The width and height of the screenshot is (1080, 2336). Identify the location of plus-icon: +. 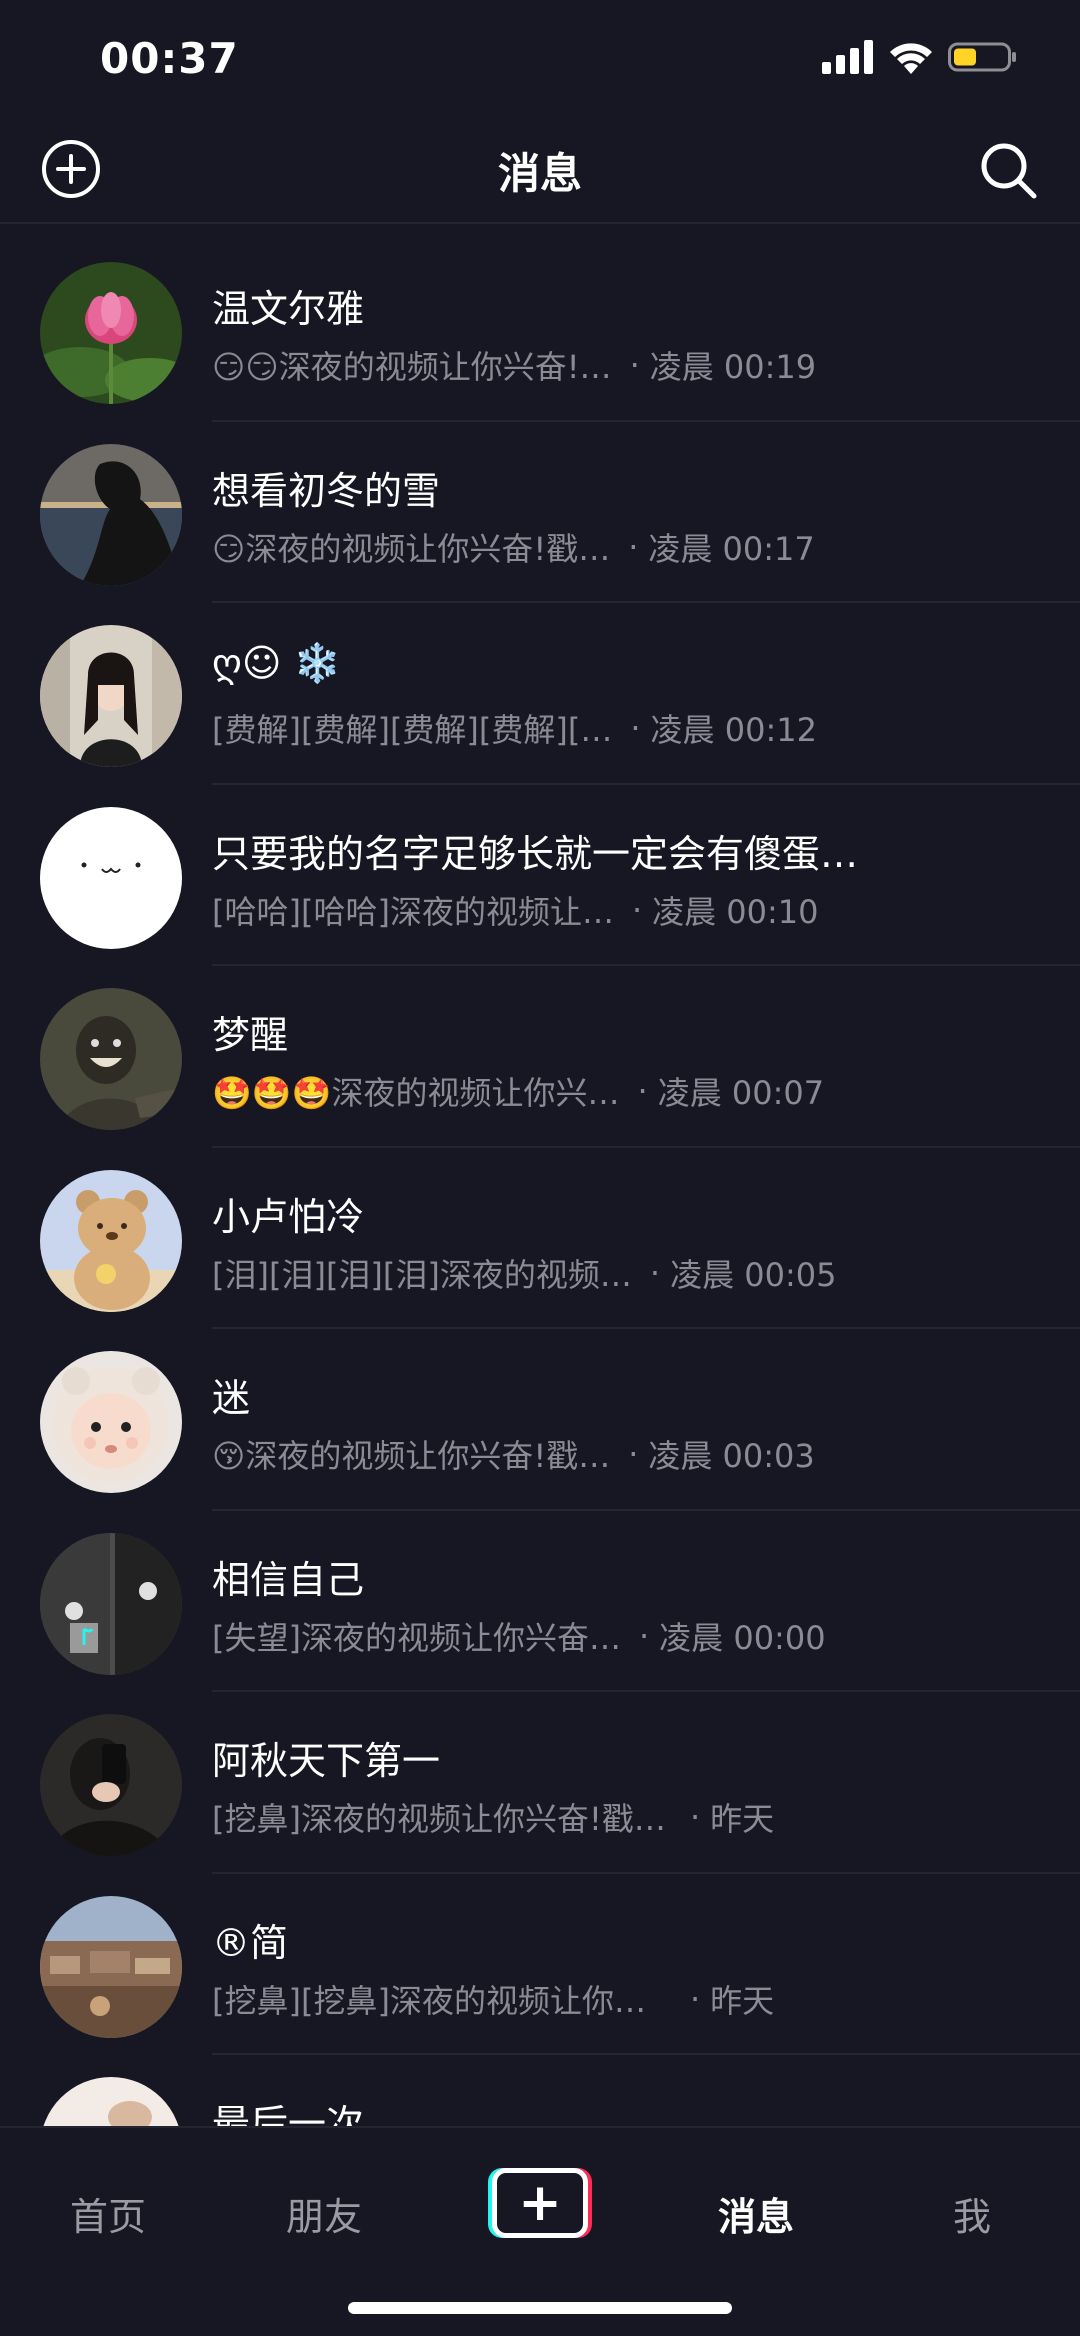
(540, 2203).